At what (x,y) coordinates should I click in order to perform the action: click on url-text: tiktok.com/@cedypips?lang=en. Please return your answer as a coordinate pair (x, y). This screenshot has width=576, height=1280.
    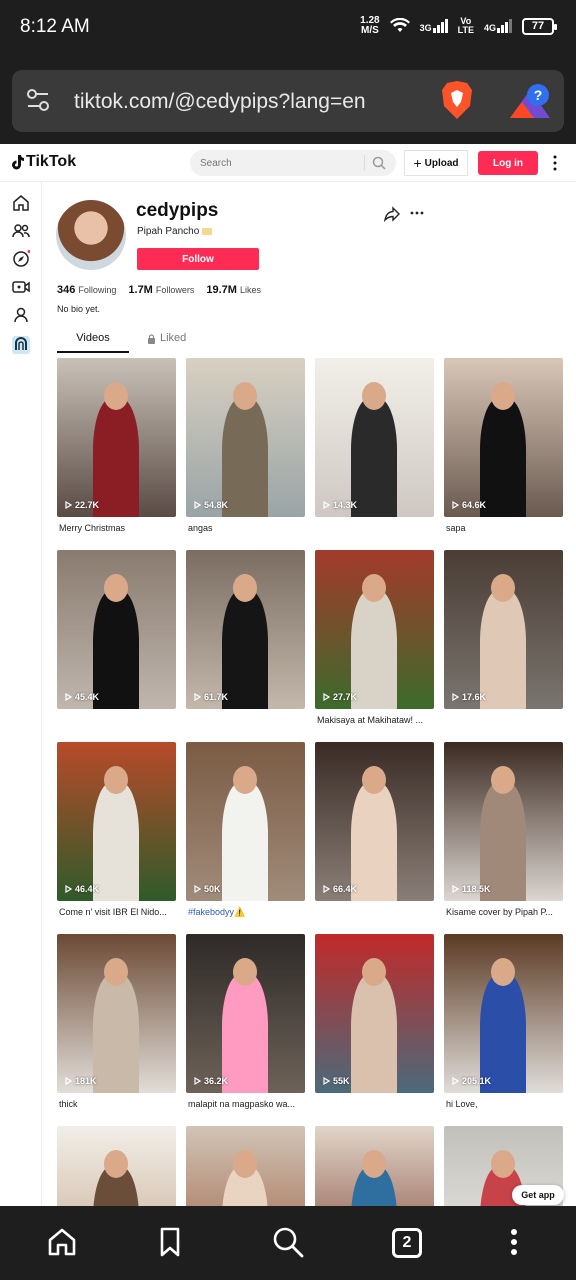
    Looking at the image, I should click on (220, 102).